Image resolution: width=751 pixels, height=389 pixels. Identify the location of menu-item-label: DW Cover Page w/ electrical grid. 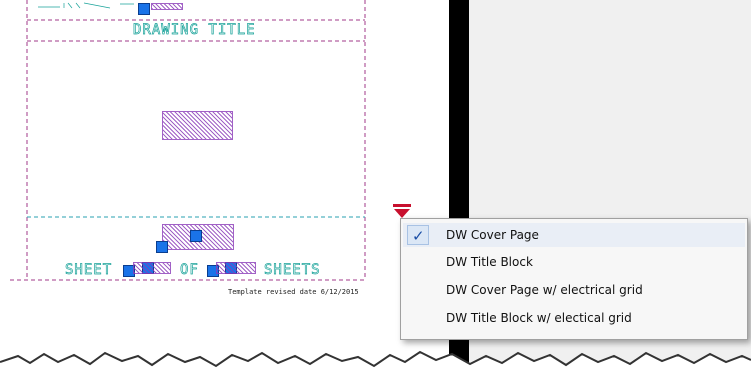
(544, 290).